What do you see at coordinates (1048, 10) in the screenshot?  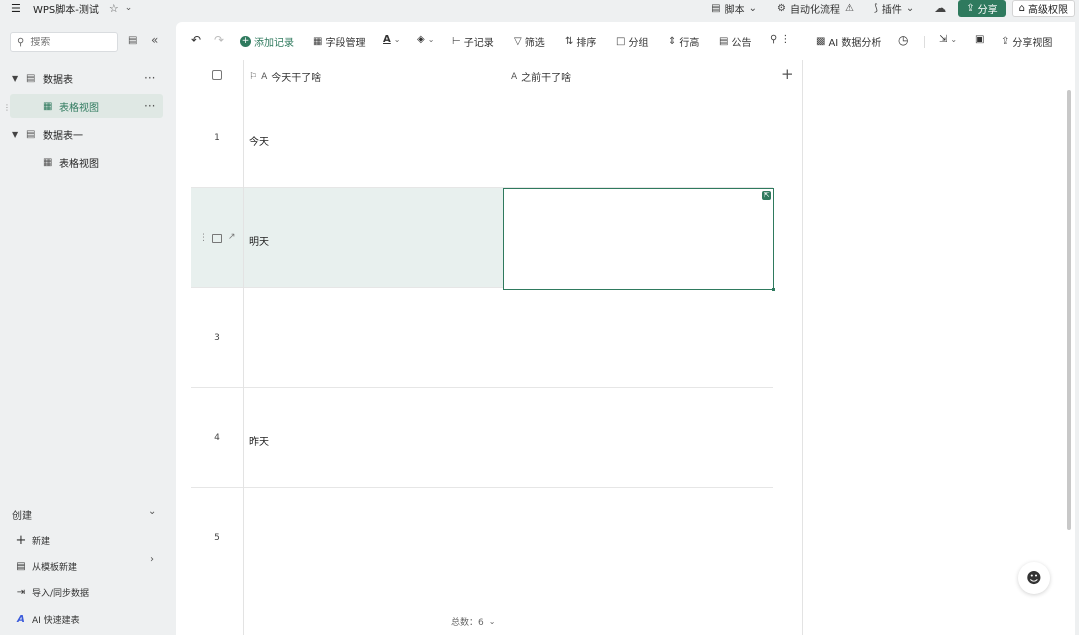 I see `permission-label: 高级权限` at bounding box center [1048, 10].